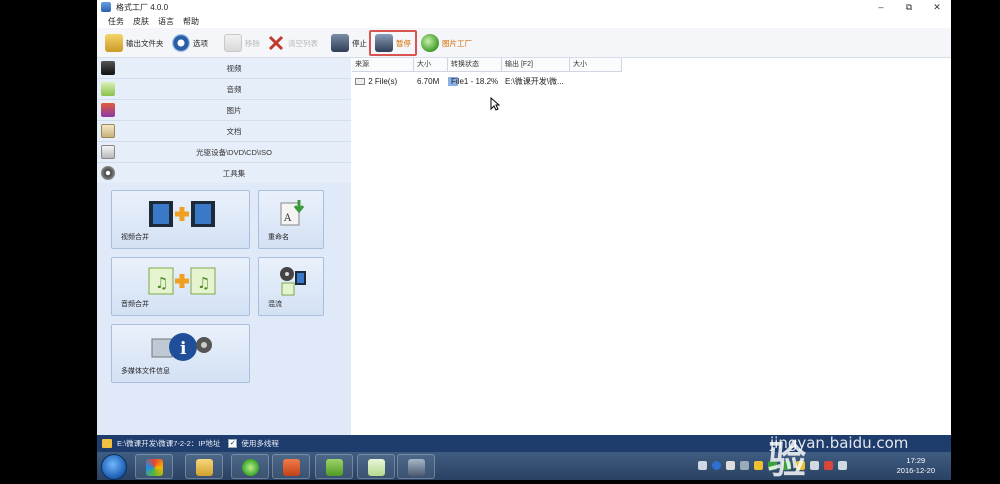  I want to click on column-output: 输出 [F2], so click(536, 65).